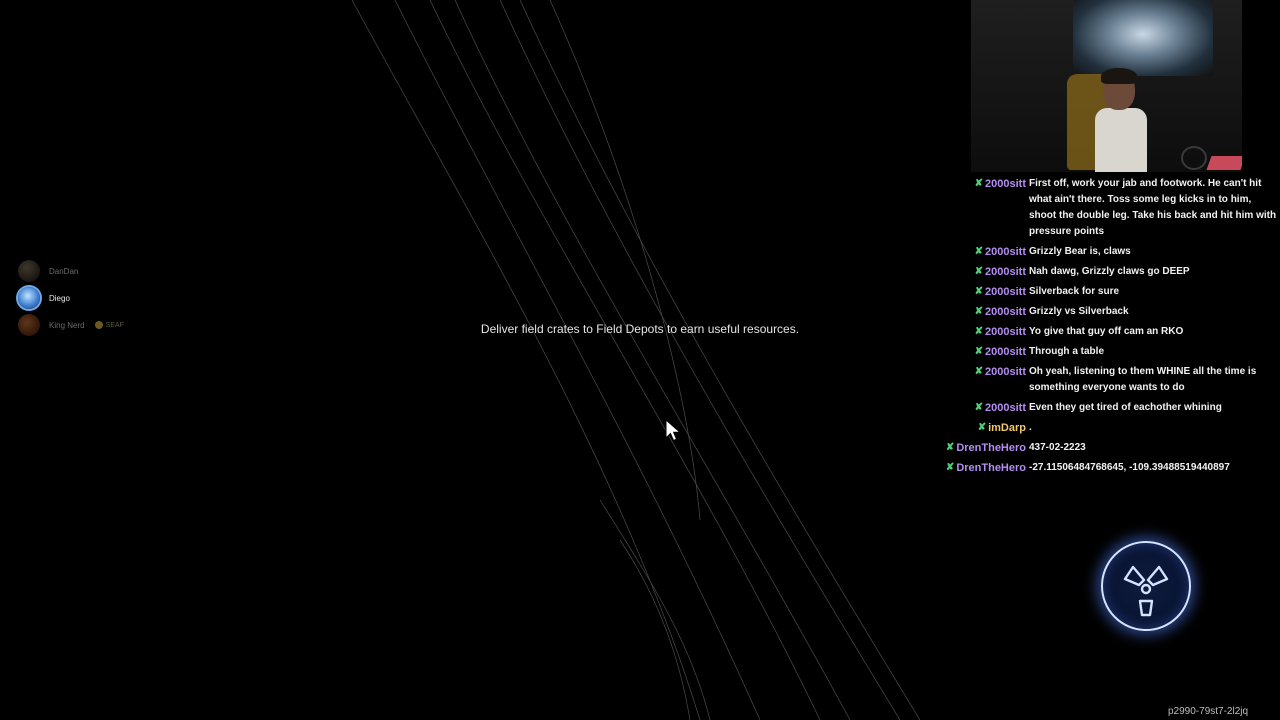 The width and height of the screenshot is (1280, 720). Describe the element at coordinates (1030, 427) in the screenshot. I see `chat-message-text: .` at that location.